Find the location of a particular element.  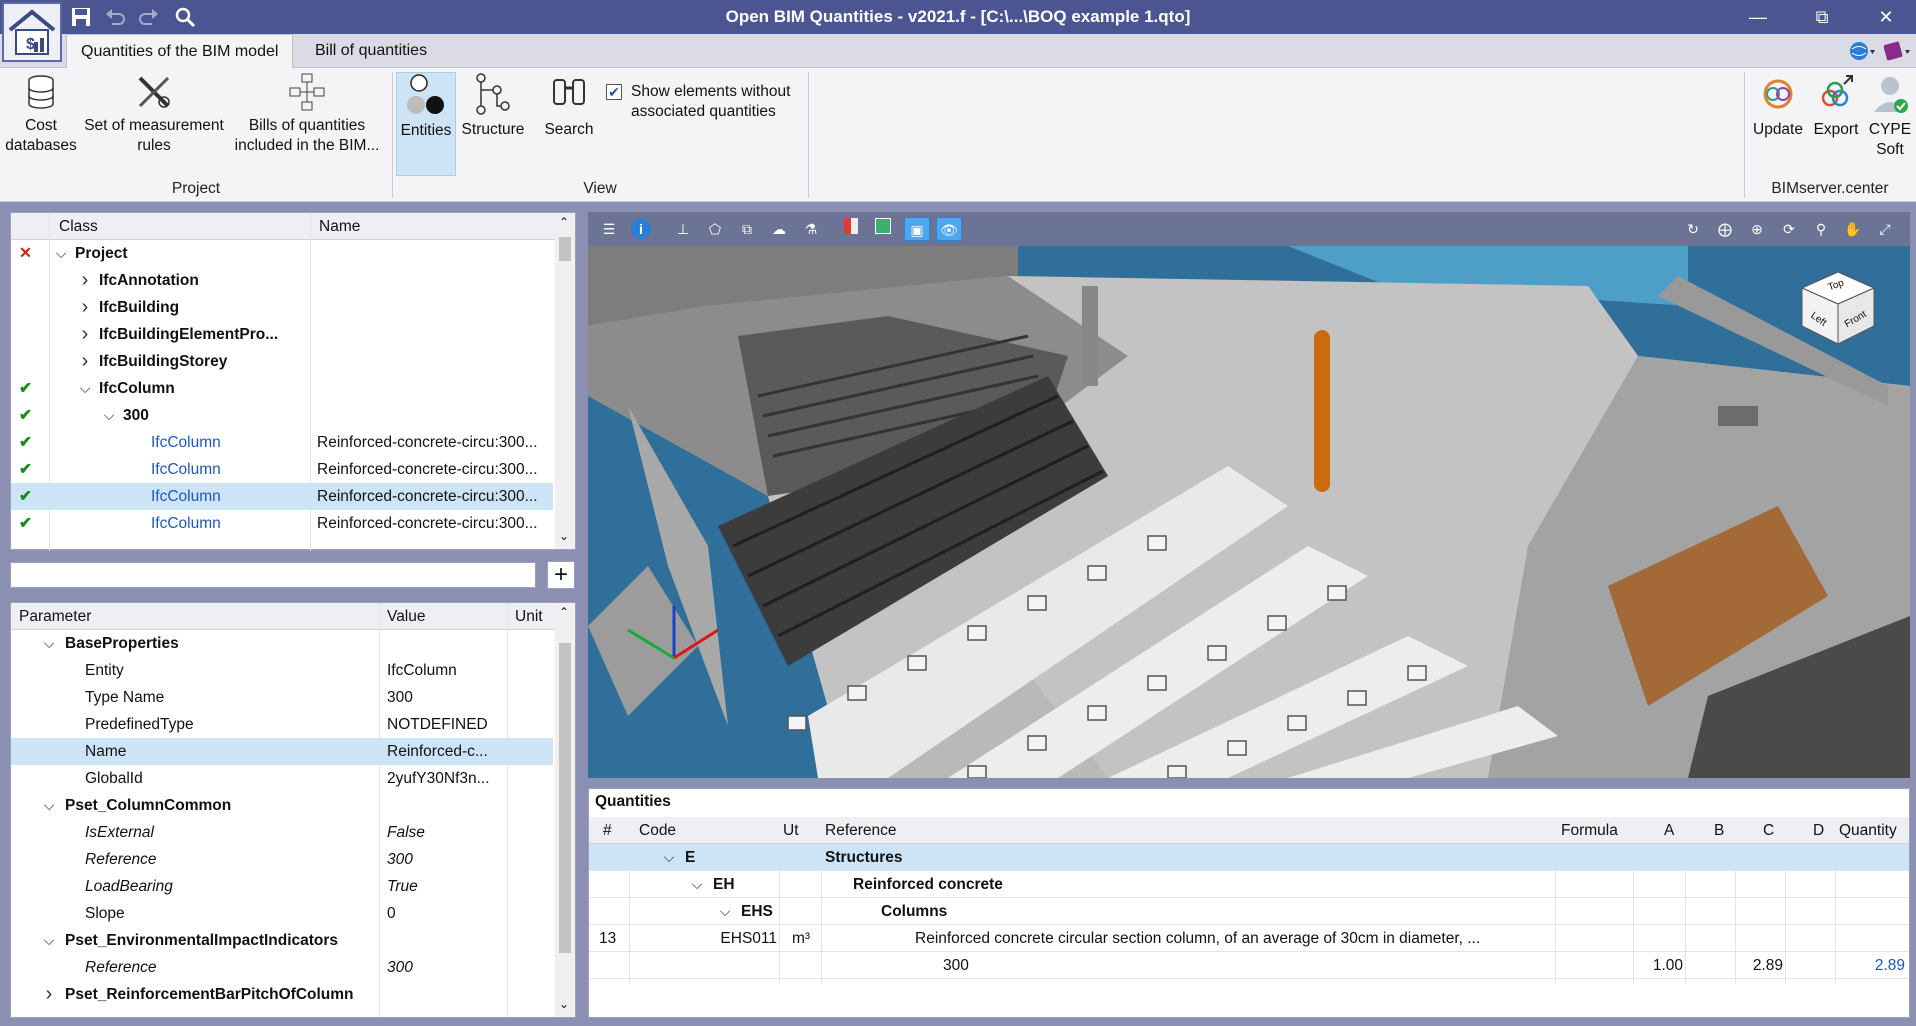

section-view-icon: ▣ is located at coordinates (917, 229).